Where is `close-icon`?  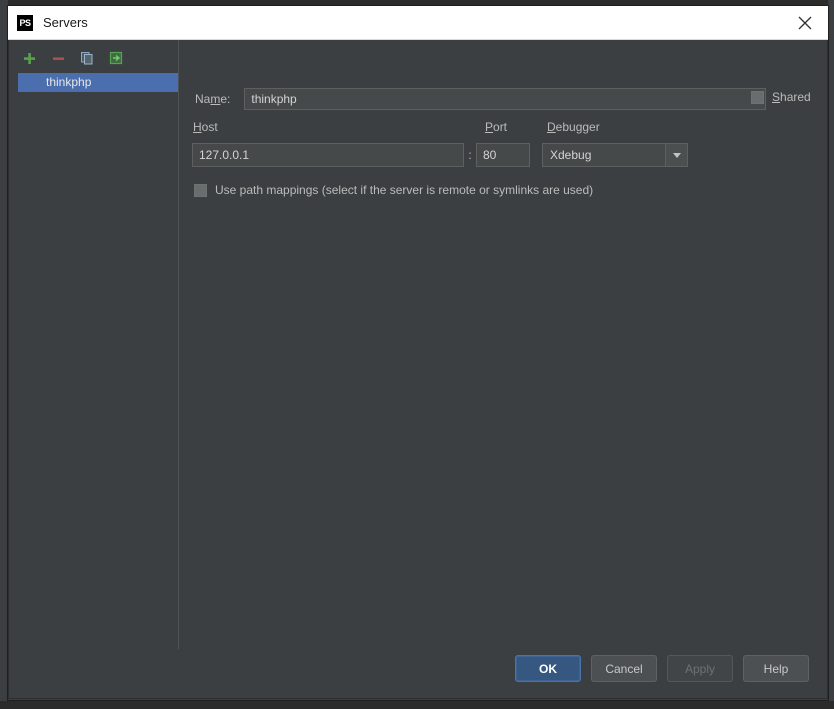
close-icon is located at coordinates (805, 23).